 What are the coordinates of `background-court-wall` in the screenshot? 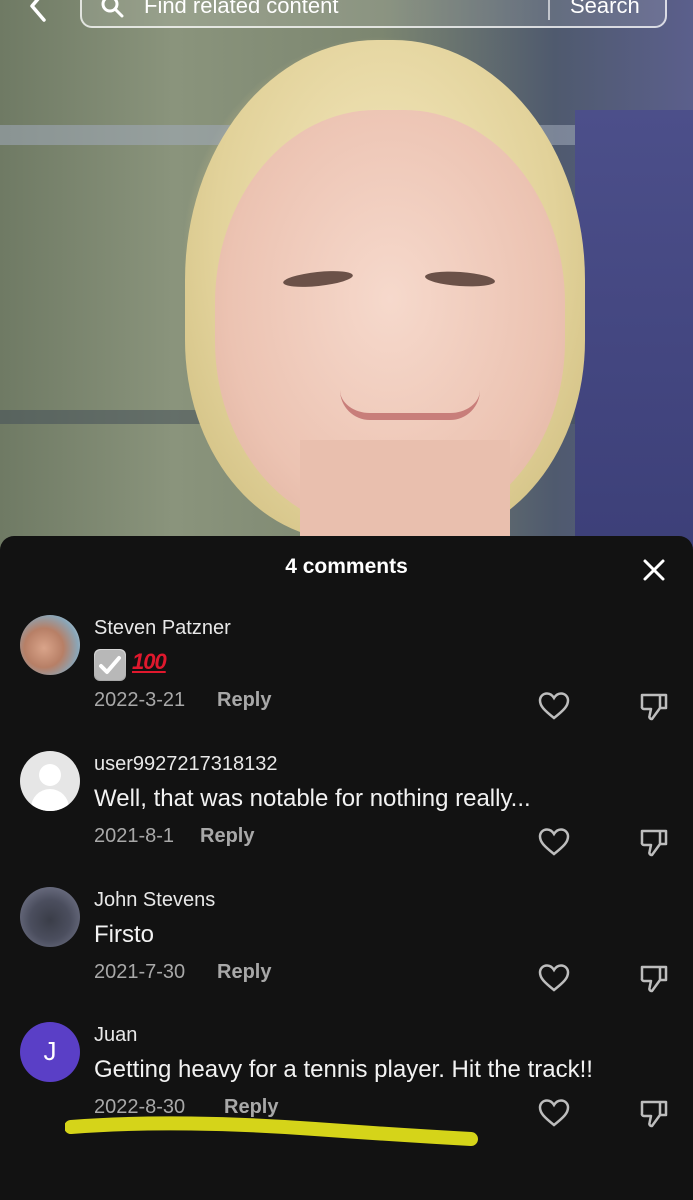 It's located at (634, 335).